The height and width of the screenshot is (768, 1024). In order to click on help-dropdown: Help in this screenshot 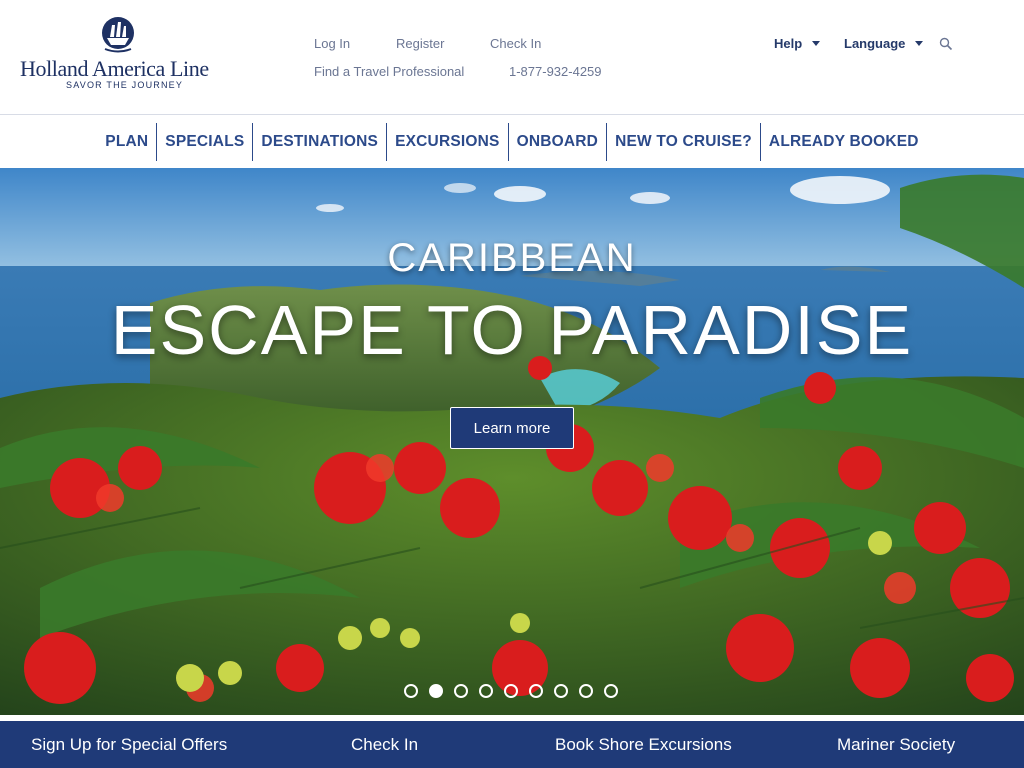, I will do `click(797, 43)`.